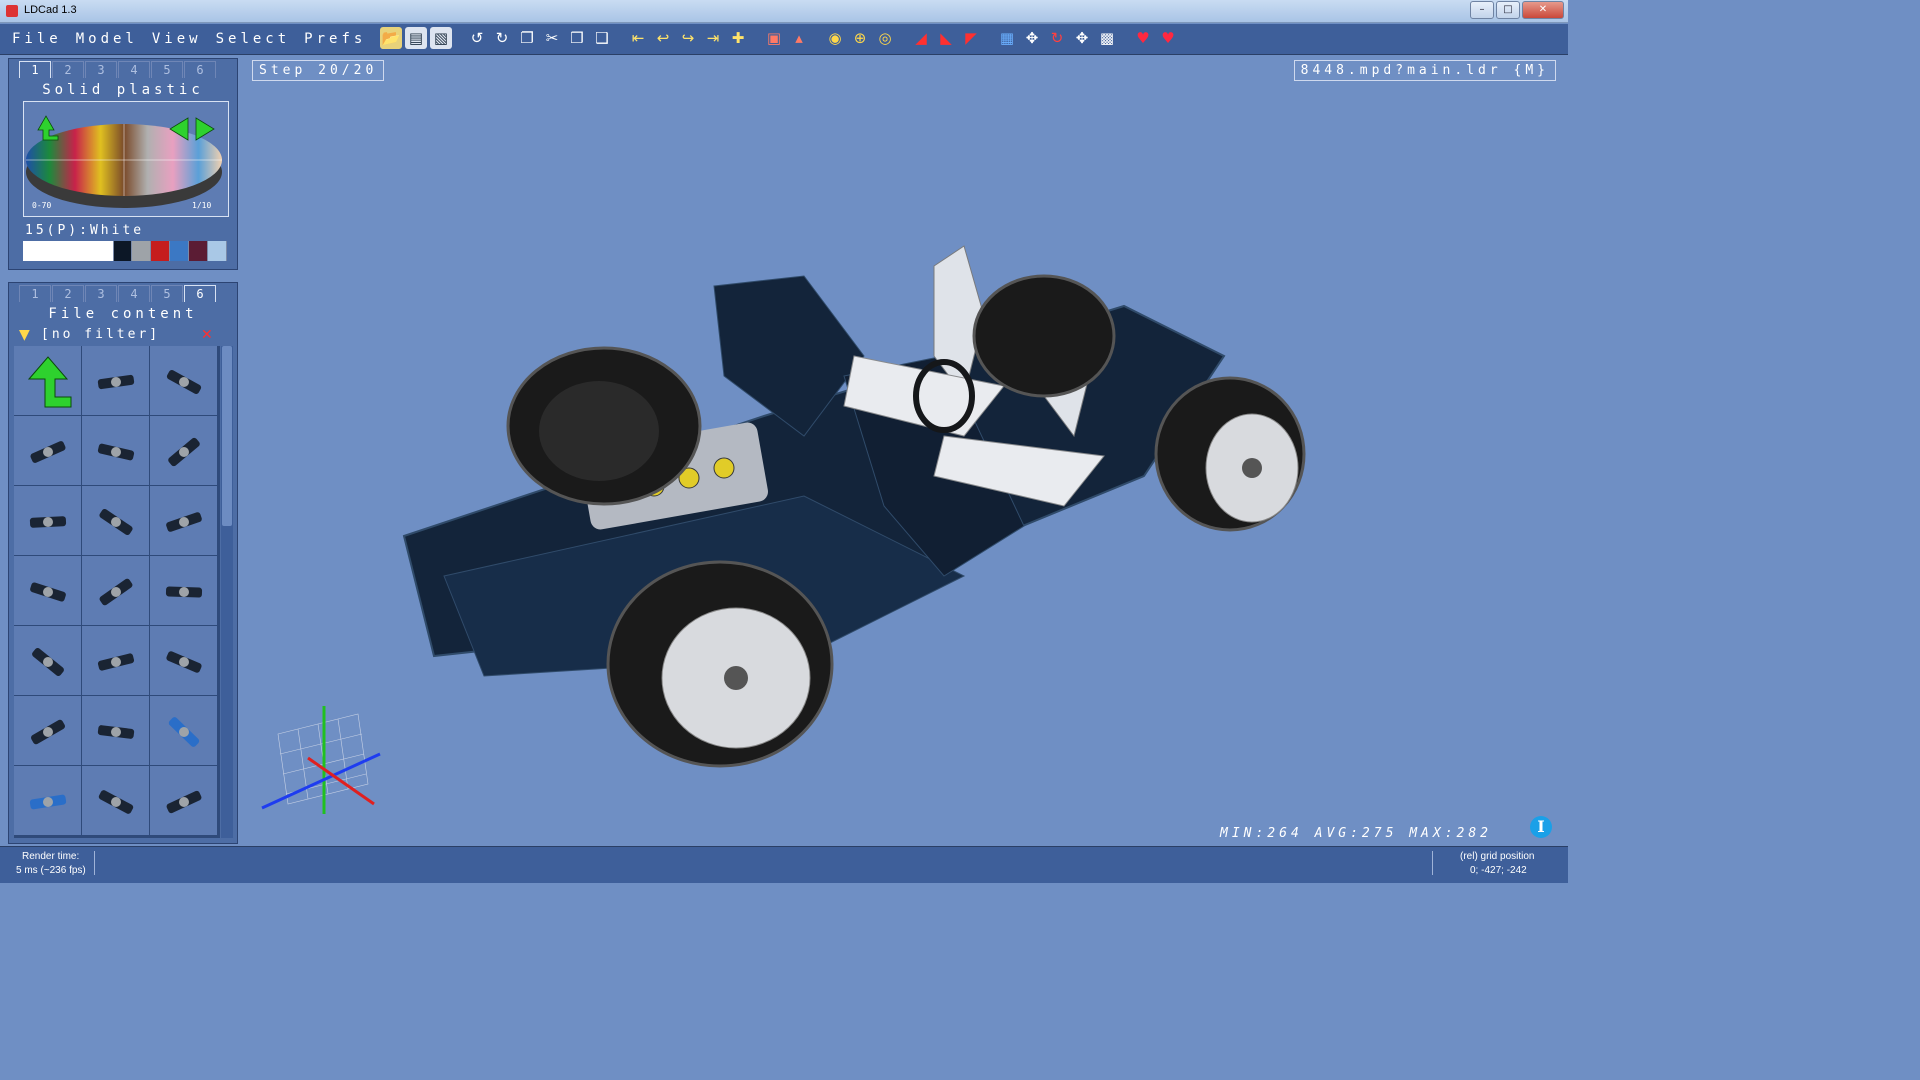  What do you see at coordinates (713, 38) in the screenshot?
I see `last-step-icon: ⇥` at bounding box center [713, 38].